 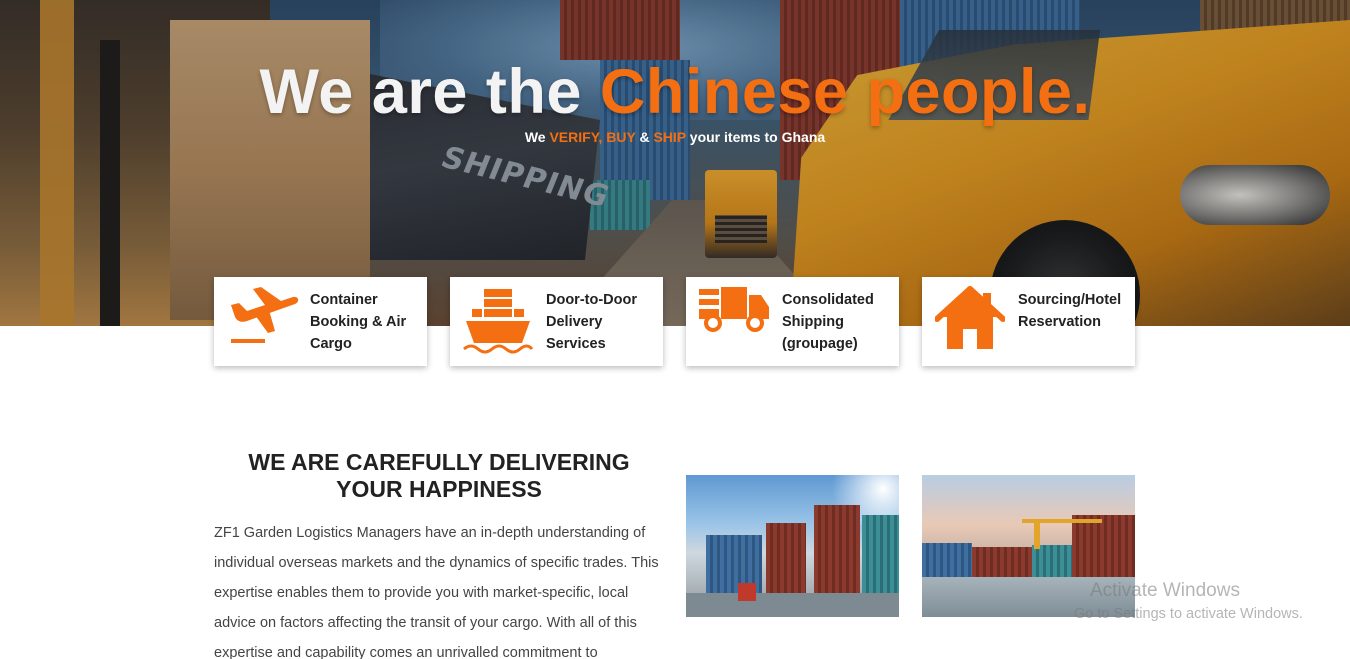 What do you see at coordinates (1070, 311) in the screenshot?
I see `service-card-label: Sourcing/Hotel Reservation` at bounding box center [1070, 311].